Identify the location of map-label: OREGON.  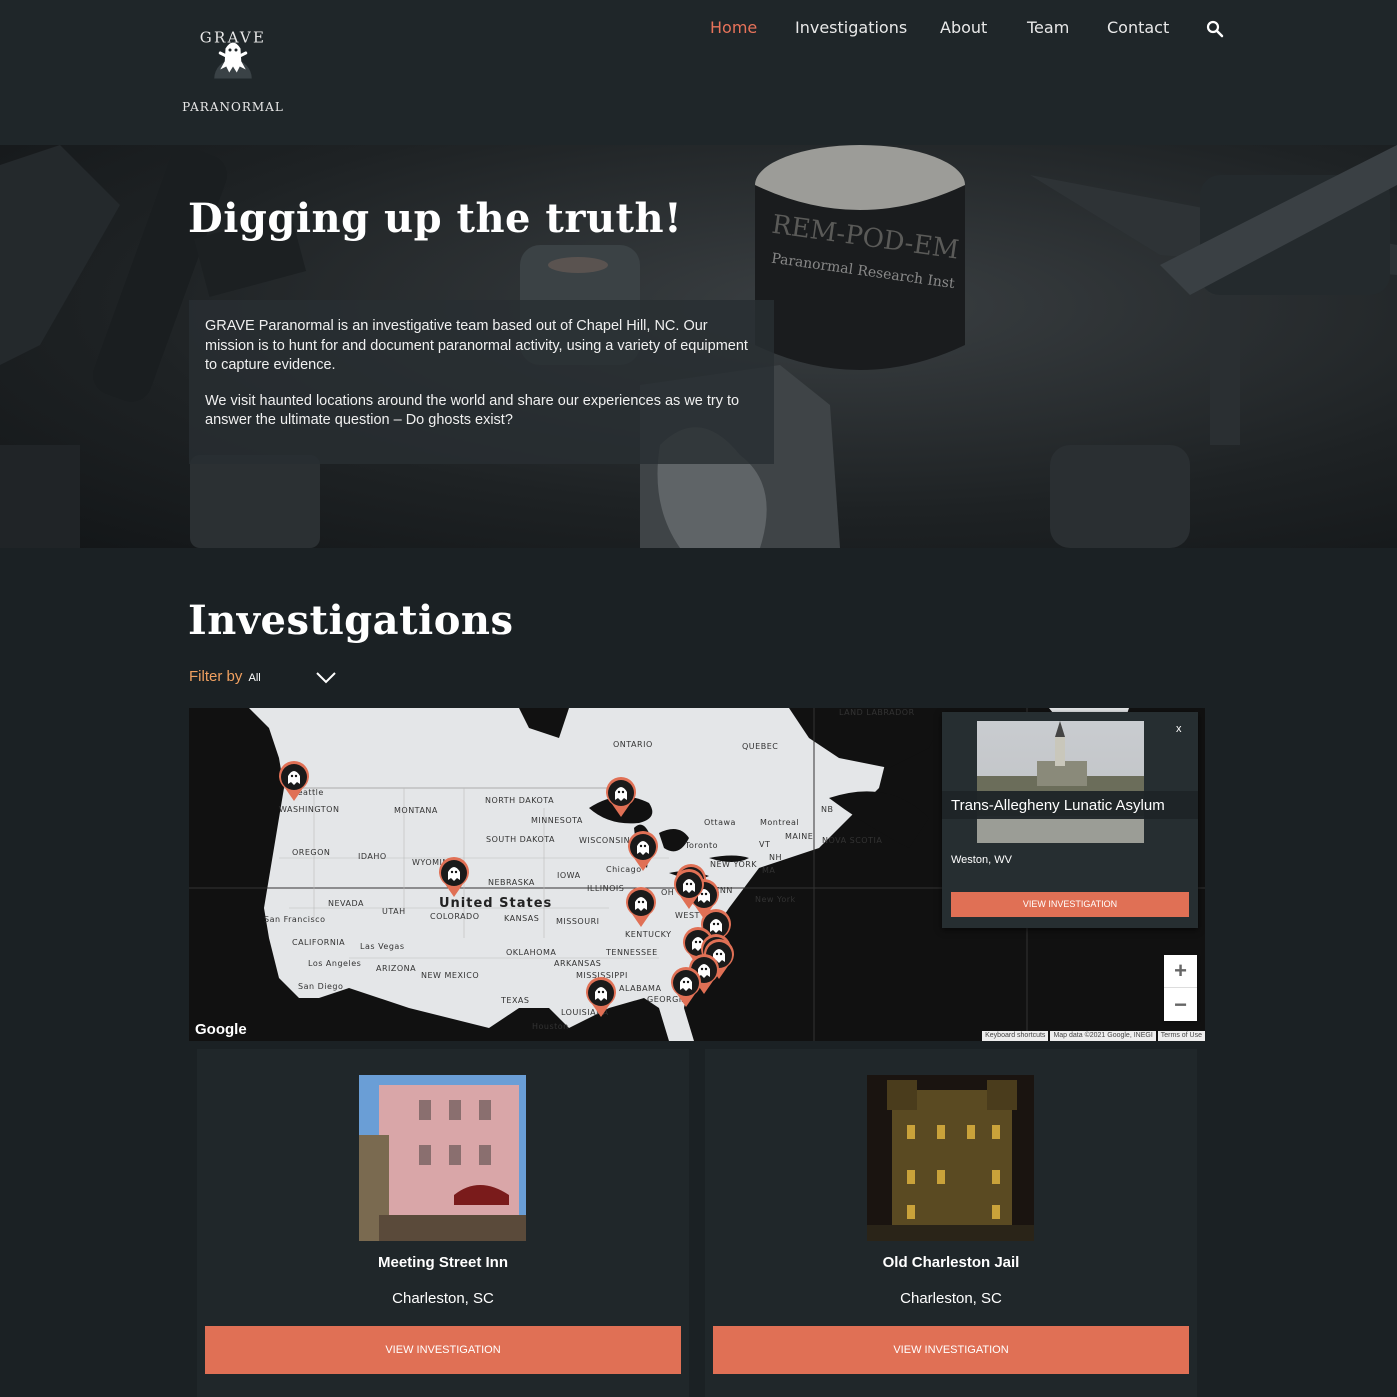
(311, 852).